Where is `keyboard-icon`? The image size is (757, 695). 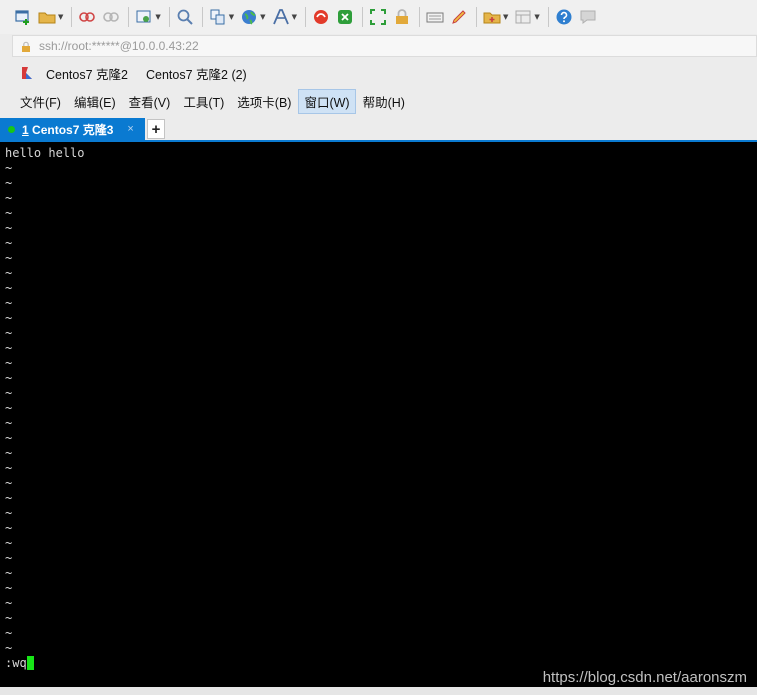
keyboard-icon is located at coordinates (435, 17).